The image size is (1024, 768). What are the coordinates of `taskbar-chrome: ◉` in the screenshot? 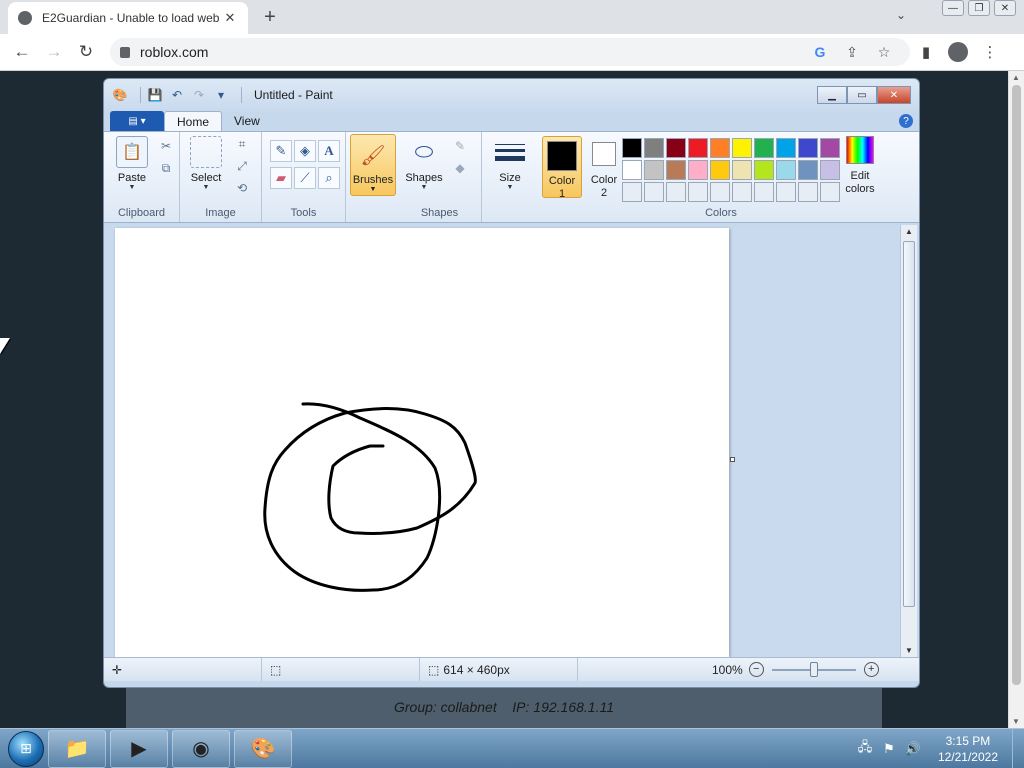 It's located at (201, 748).